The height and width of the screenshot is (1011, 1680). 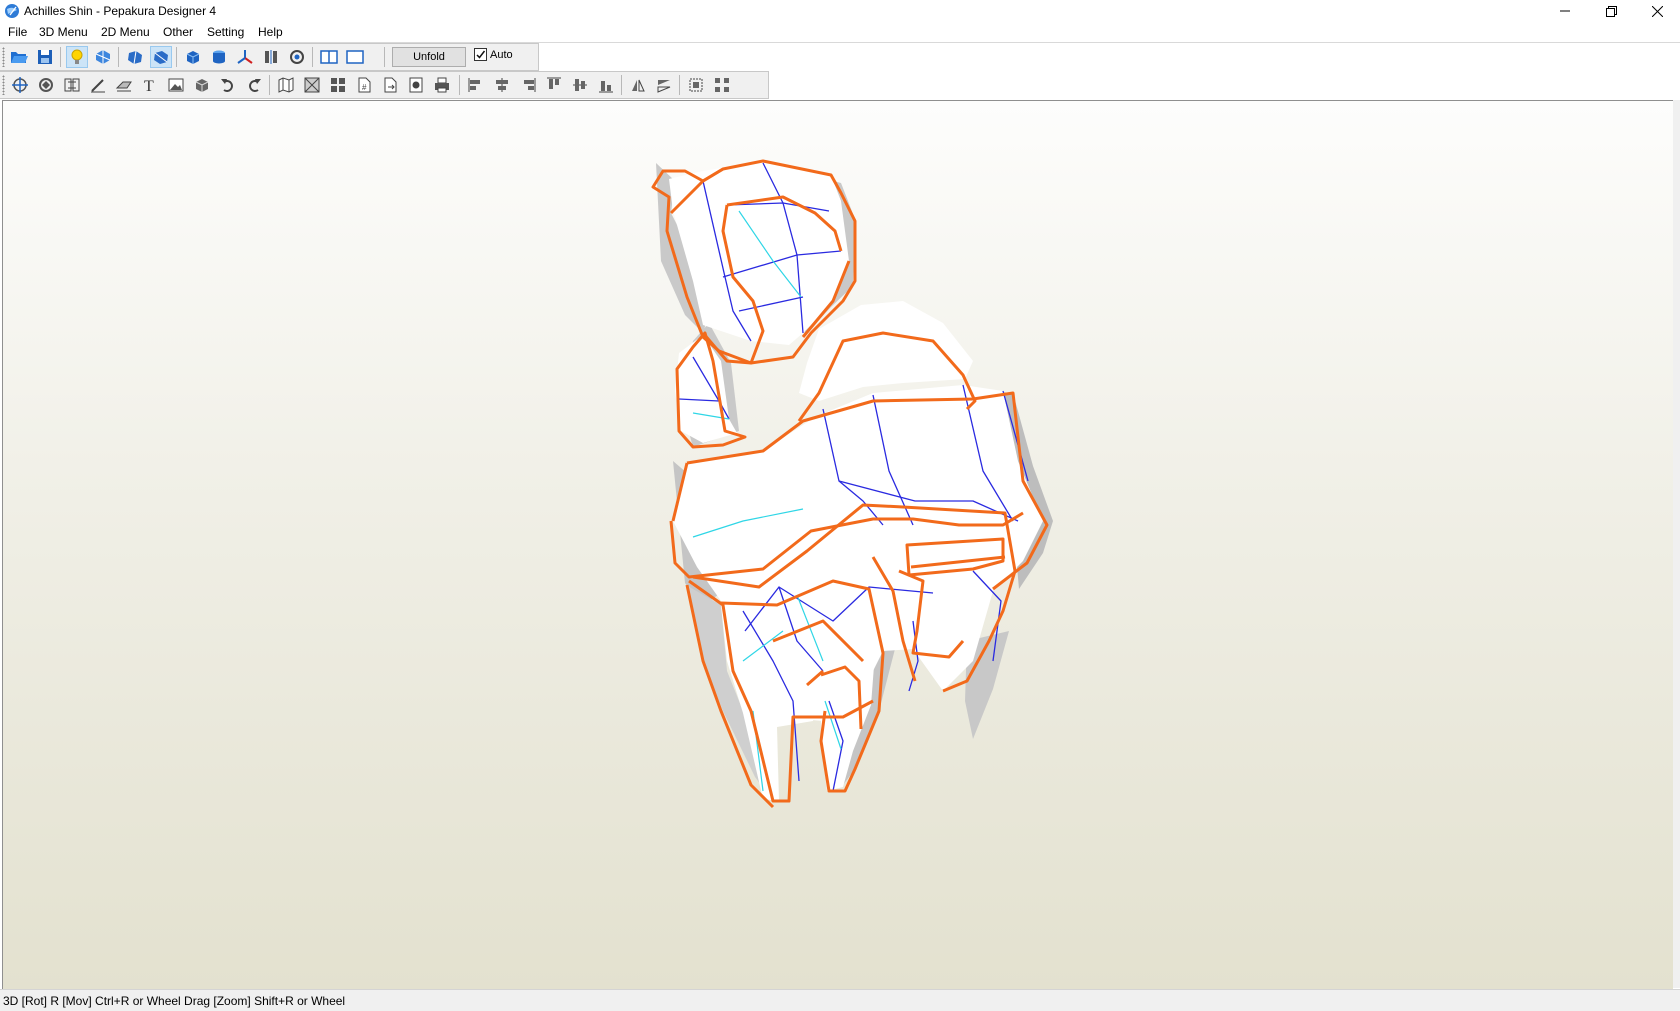 I want to click on text-icon: T, so click(x=149, y=86).